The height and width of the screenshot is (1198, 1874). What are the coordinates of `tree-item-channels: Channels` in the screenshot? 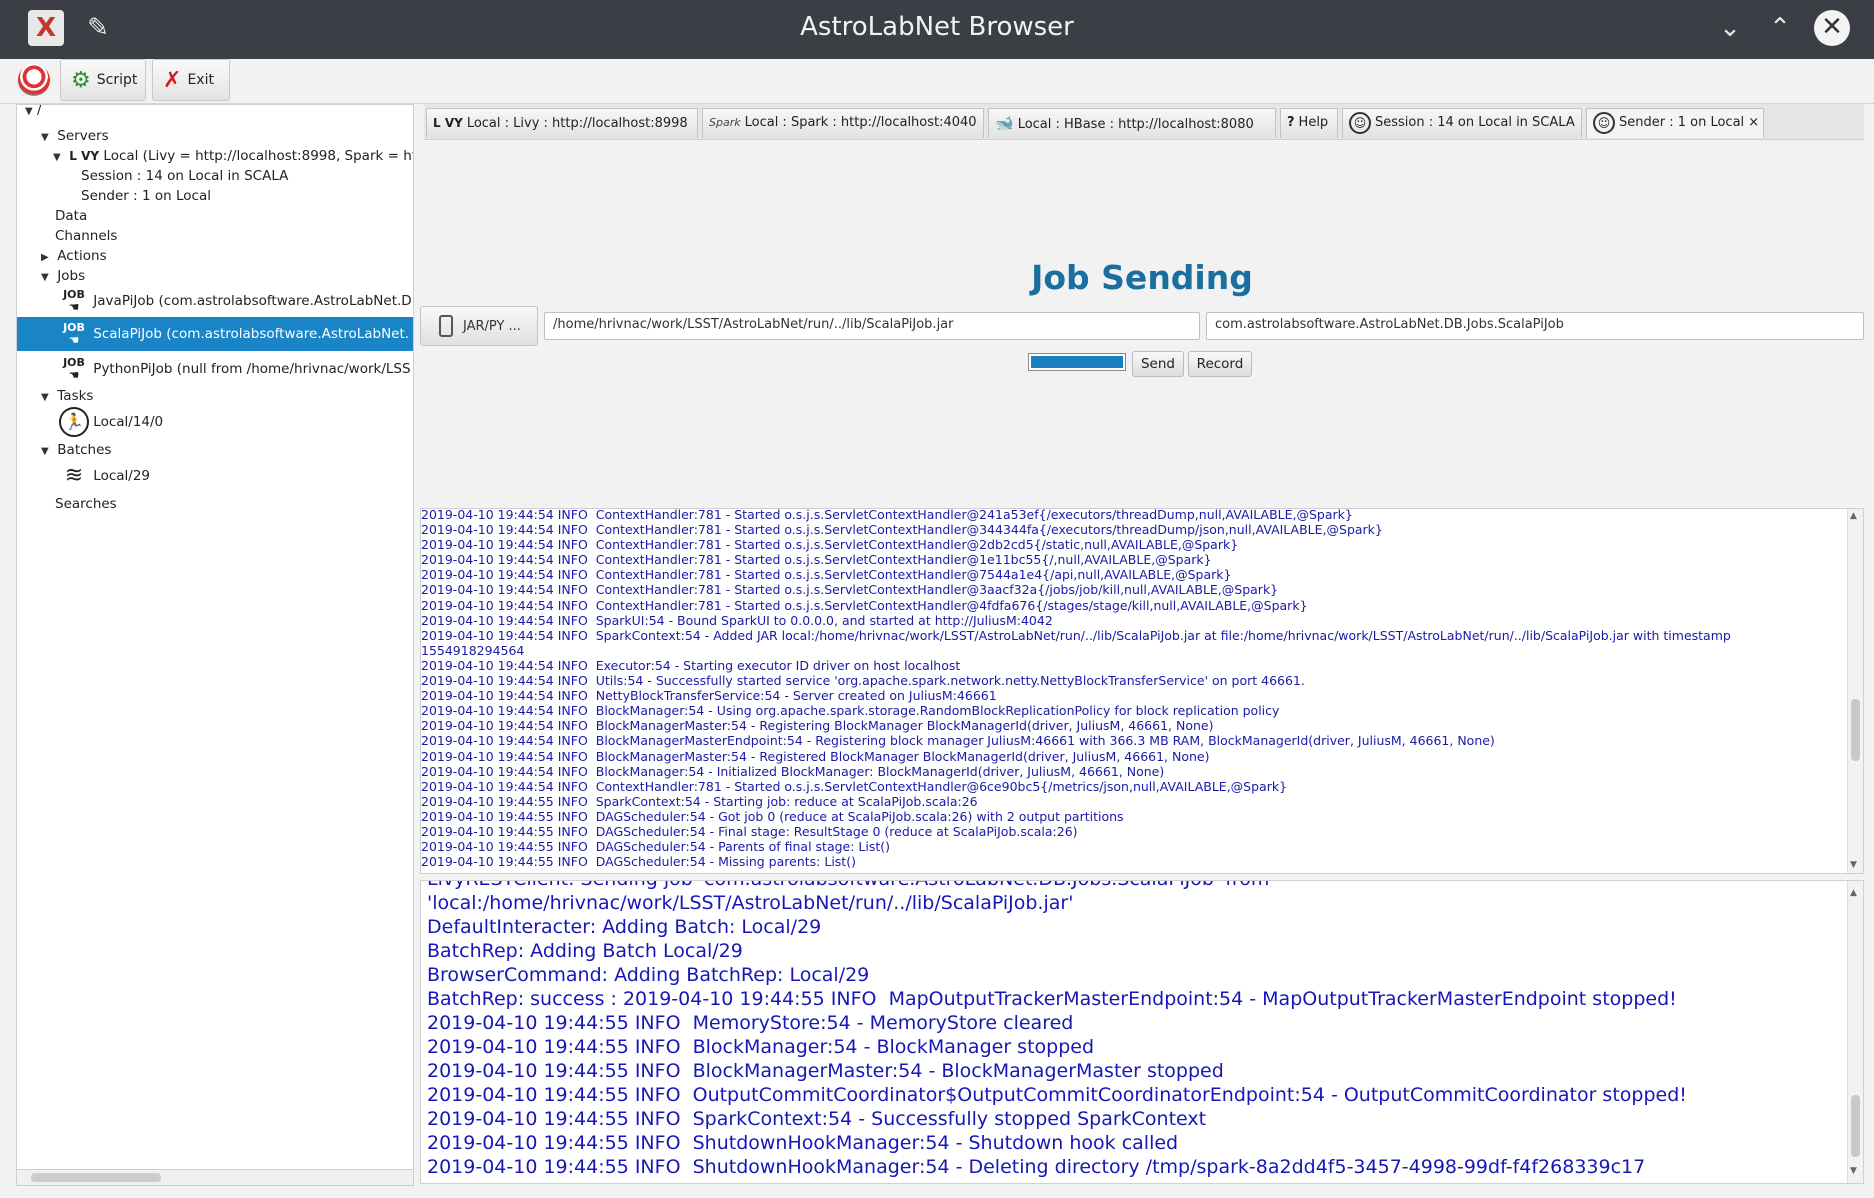 It's located at (86, 236).